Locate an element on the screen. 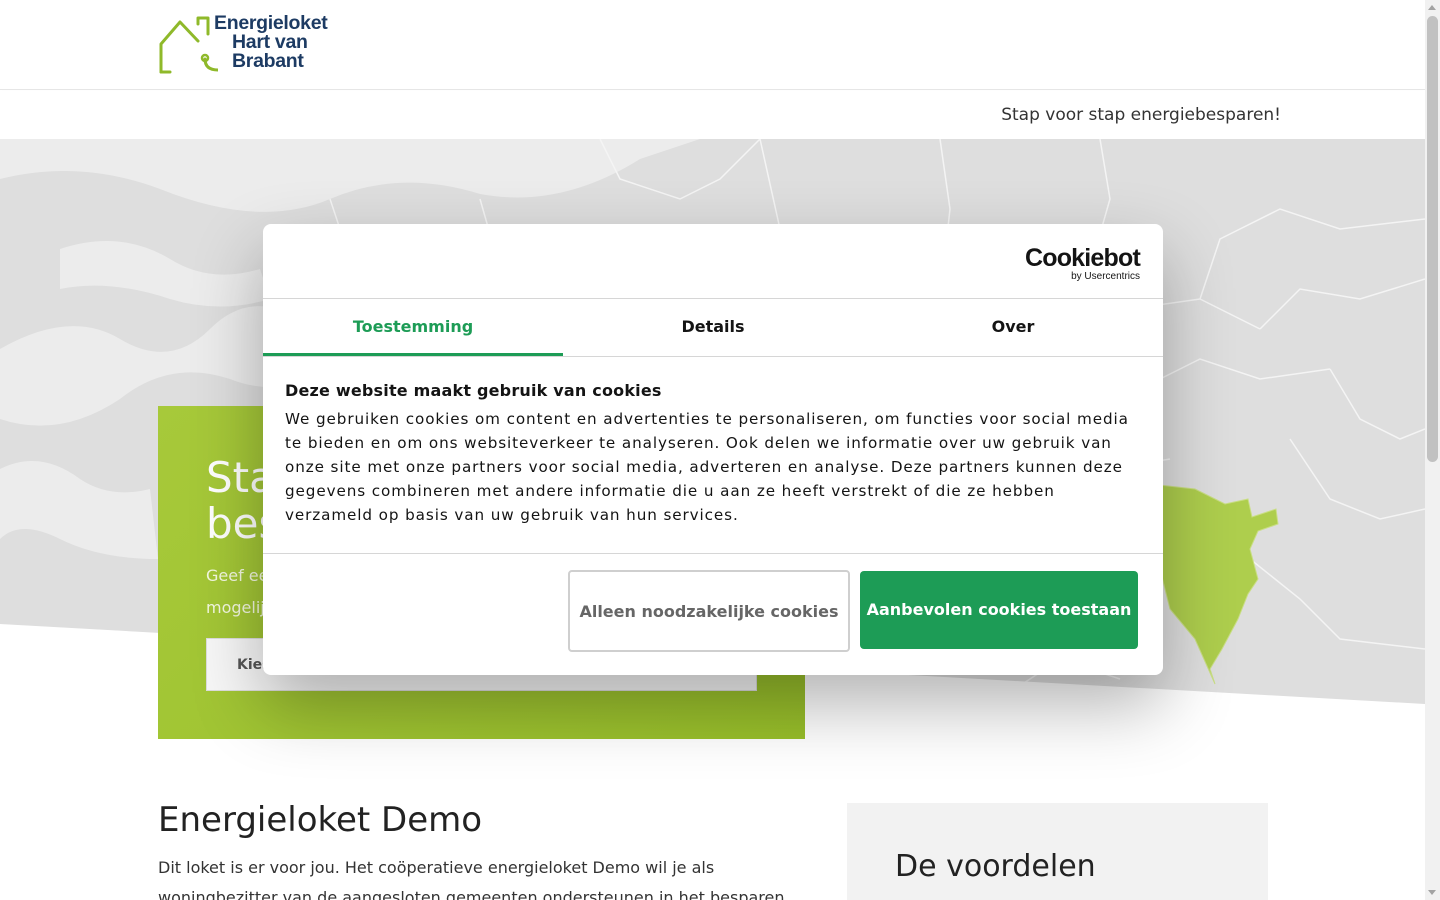 The height and width of the screenshot is (900, 1440). allow-recommended-cookies-button: Aanbevolen cookies toestaan is located at coordinates (999, 610).